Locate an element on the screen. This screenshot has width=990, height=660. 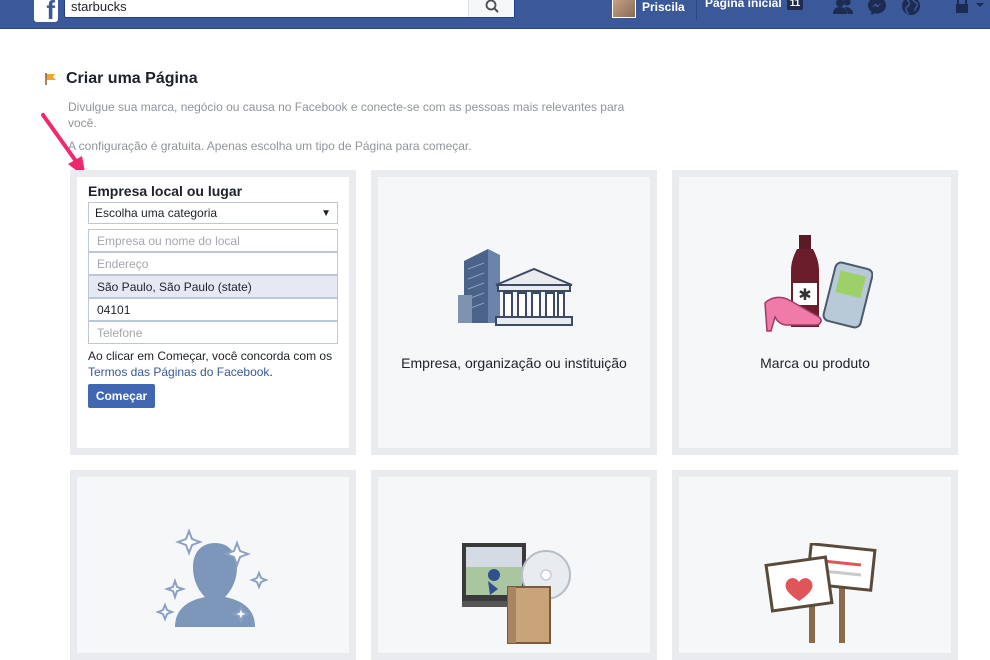
settings-area is located at coordinates (970, 9).